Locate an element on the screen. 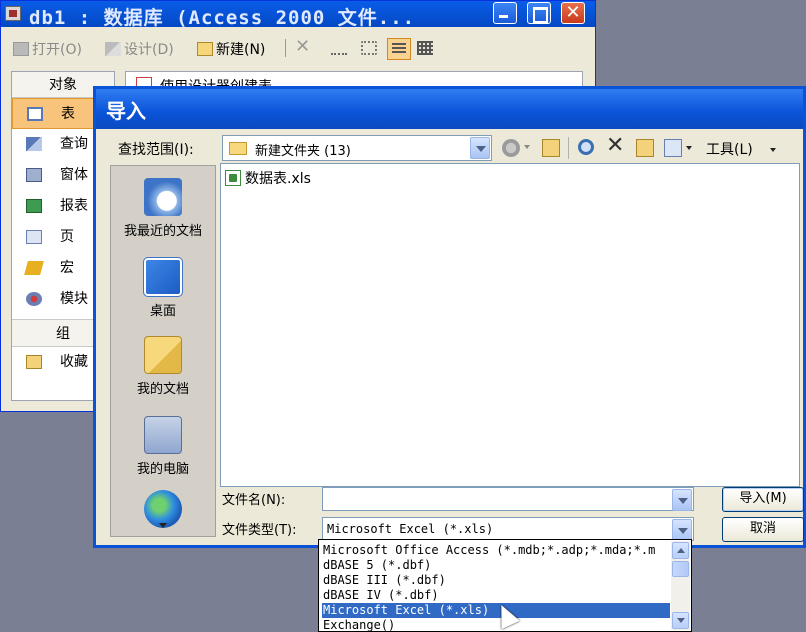  file-type-option: dBASE IV (*.dbf) is located at coordinates (496, 595).